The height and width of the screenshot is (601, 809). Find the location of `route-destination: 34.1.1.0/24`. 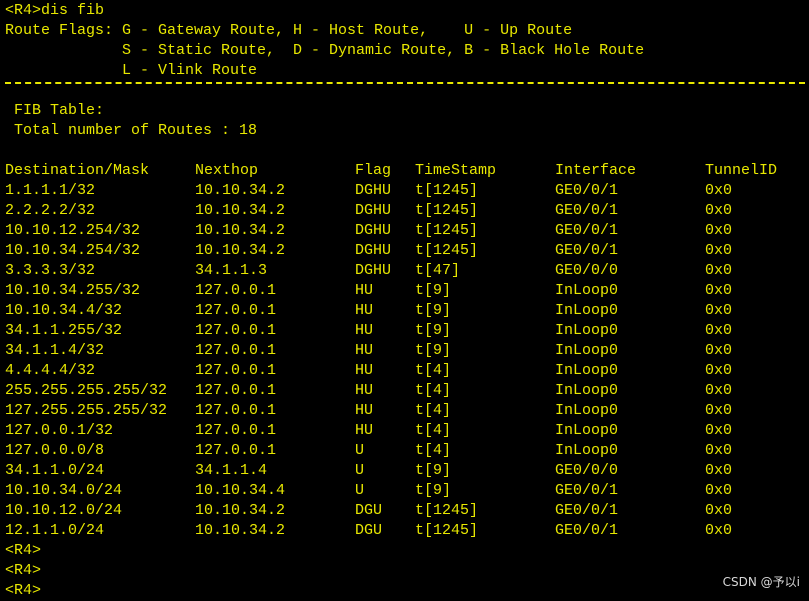

route-destination: 34.1.1.0/24 is located at coordinates (55, 470).